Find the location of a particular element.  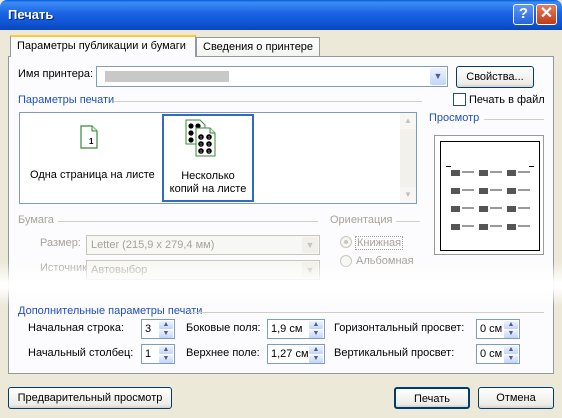

tab-printer-details: Сведения о принтере is located at coordinates (258, 47).